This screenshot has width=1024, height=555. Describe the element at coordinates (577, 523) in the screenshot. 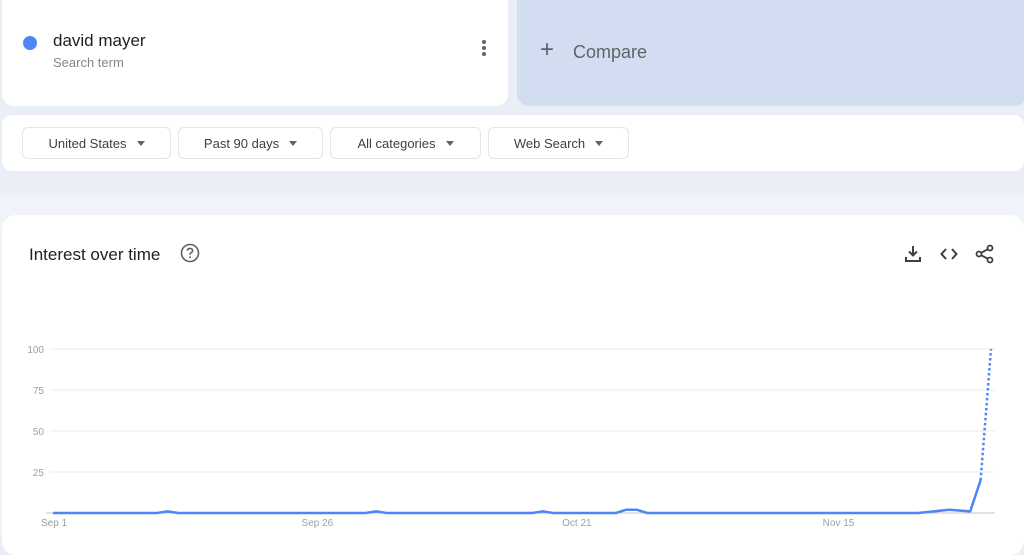

I see `x-tick-label: Oct 21` at that location.